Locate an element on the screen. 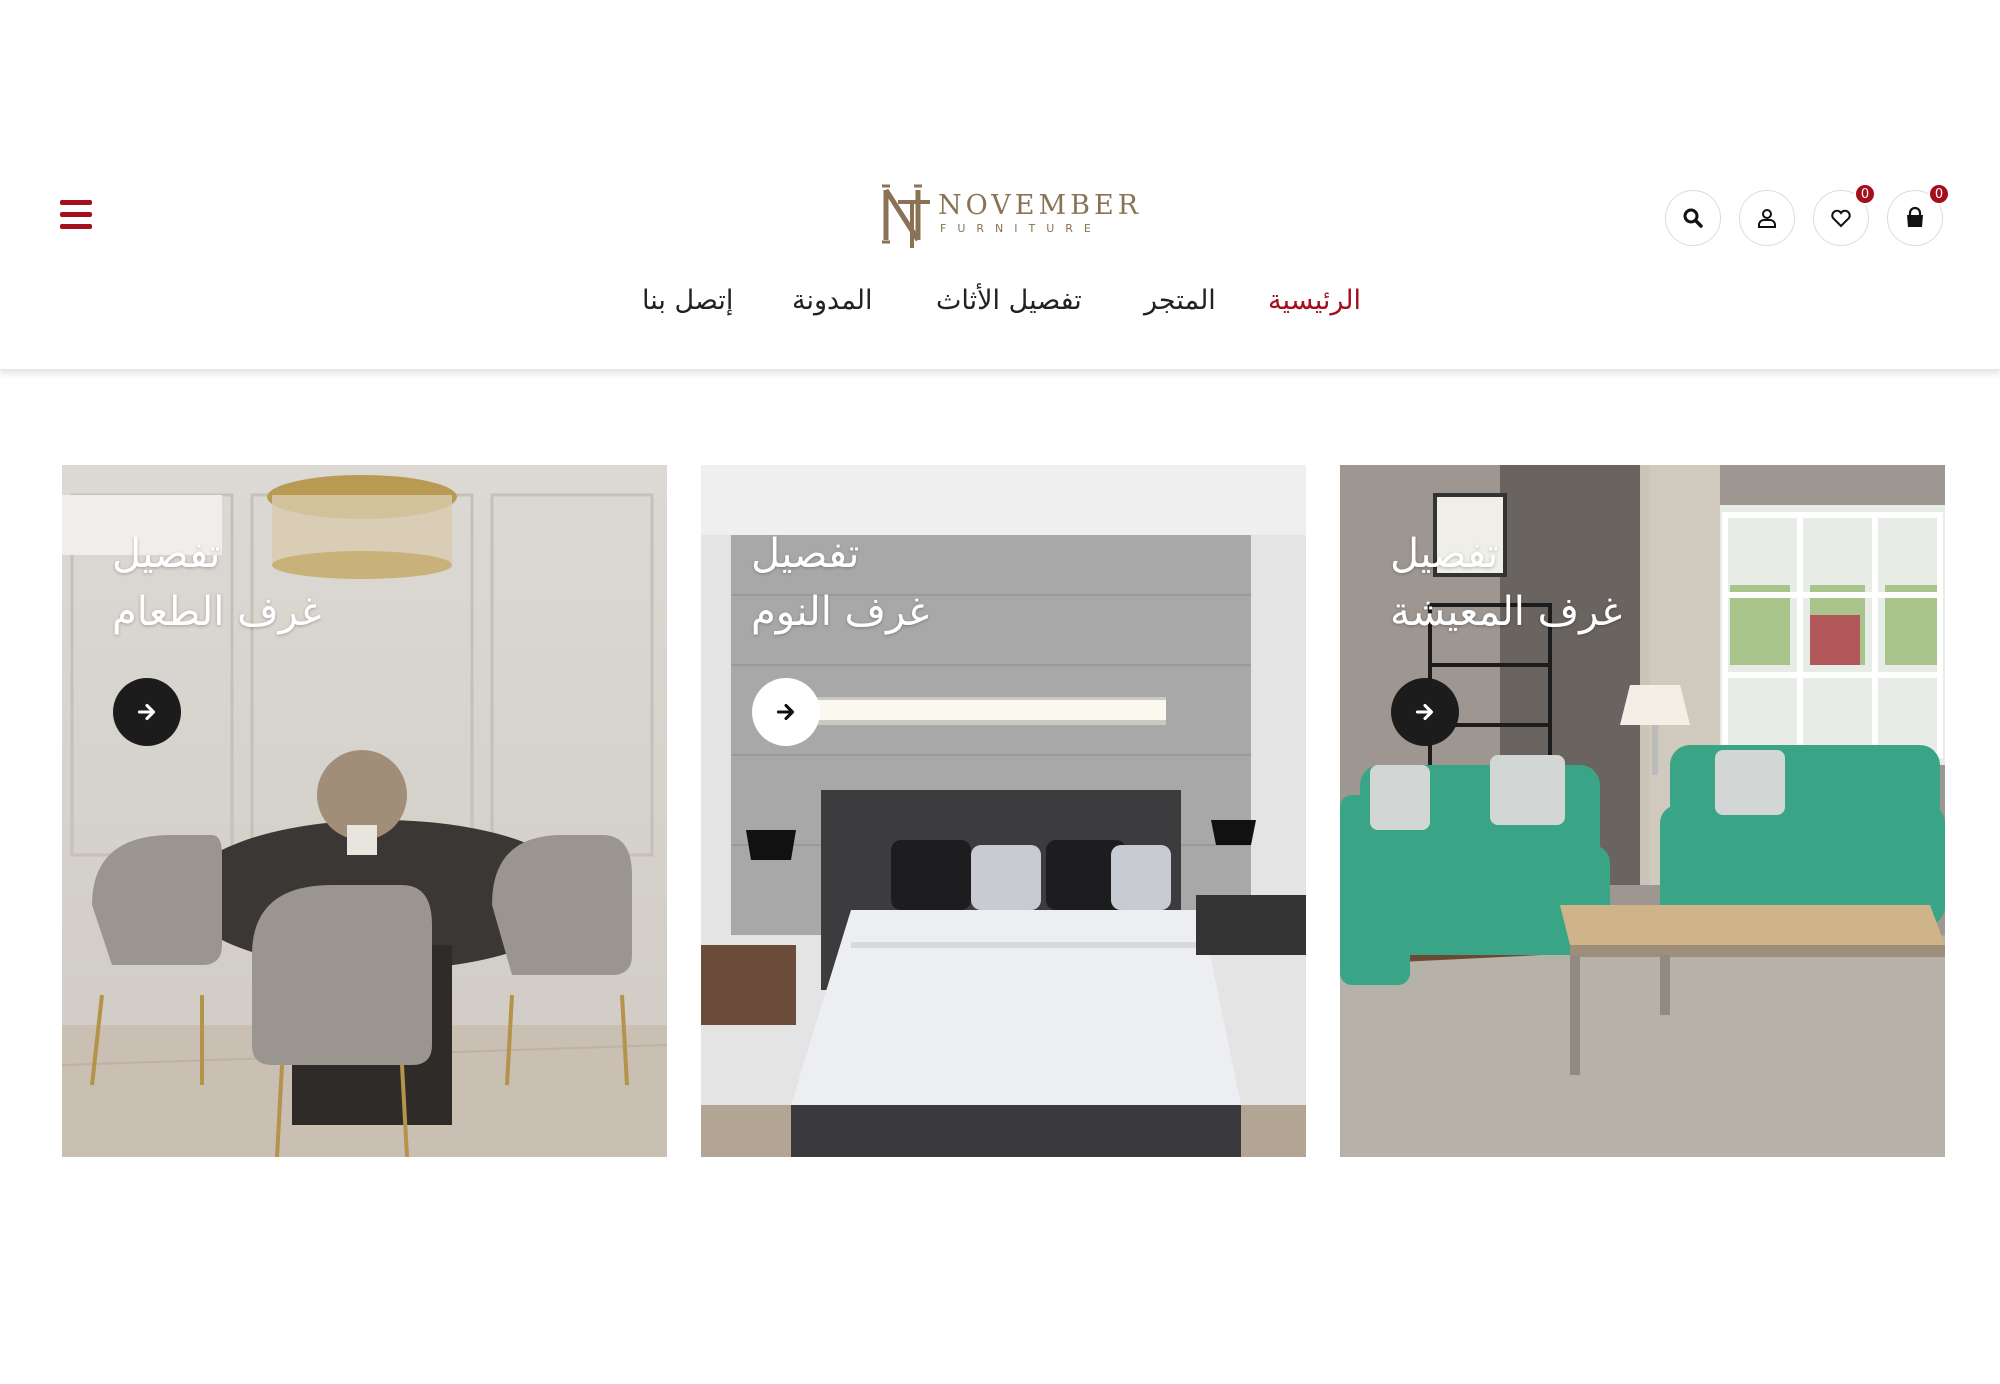 The image size is (2000, 1384). monogram-icon is located at coordinates (906, 216).